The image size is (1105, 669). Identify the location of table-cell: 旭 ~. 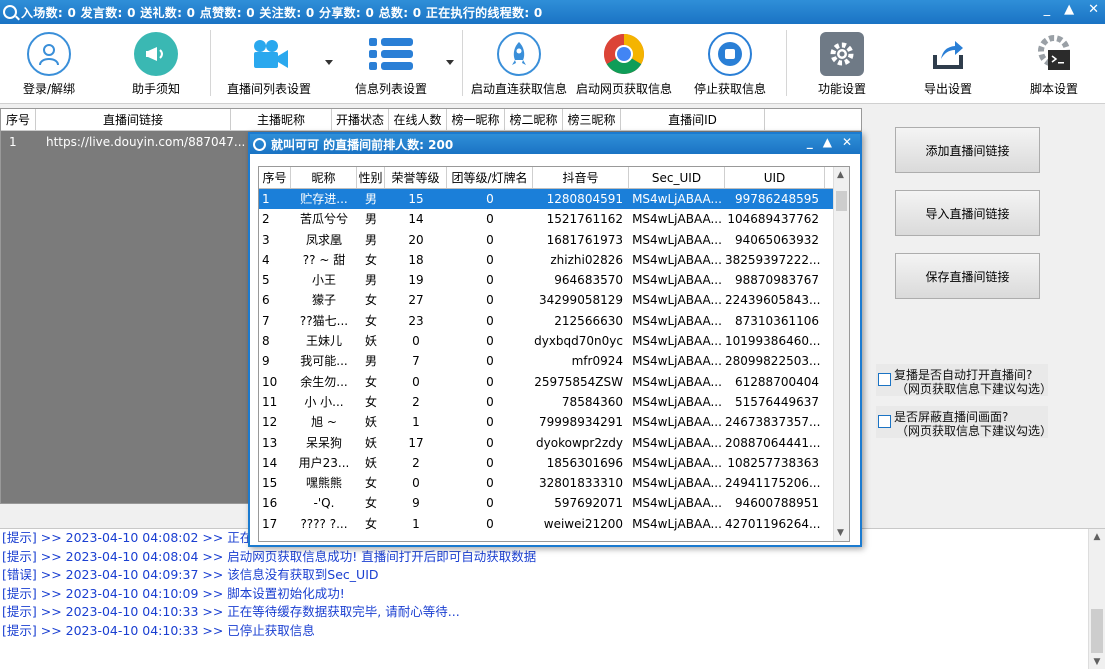
(324, 422).